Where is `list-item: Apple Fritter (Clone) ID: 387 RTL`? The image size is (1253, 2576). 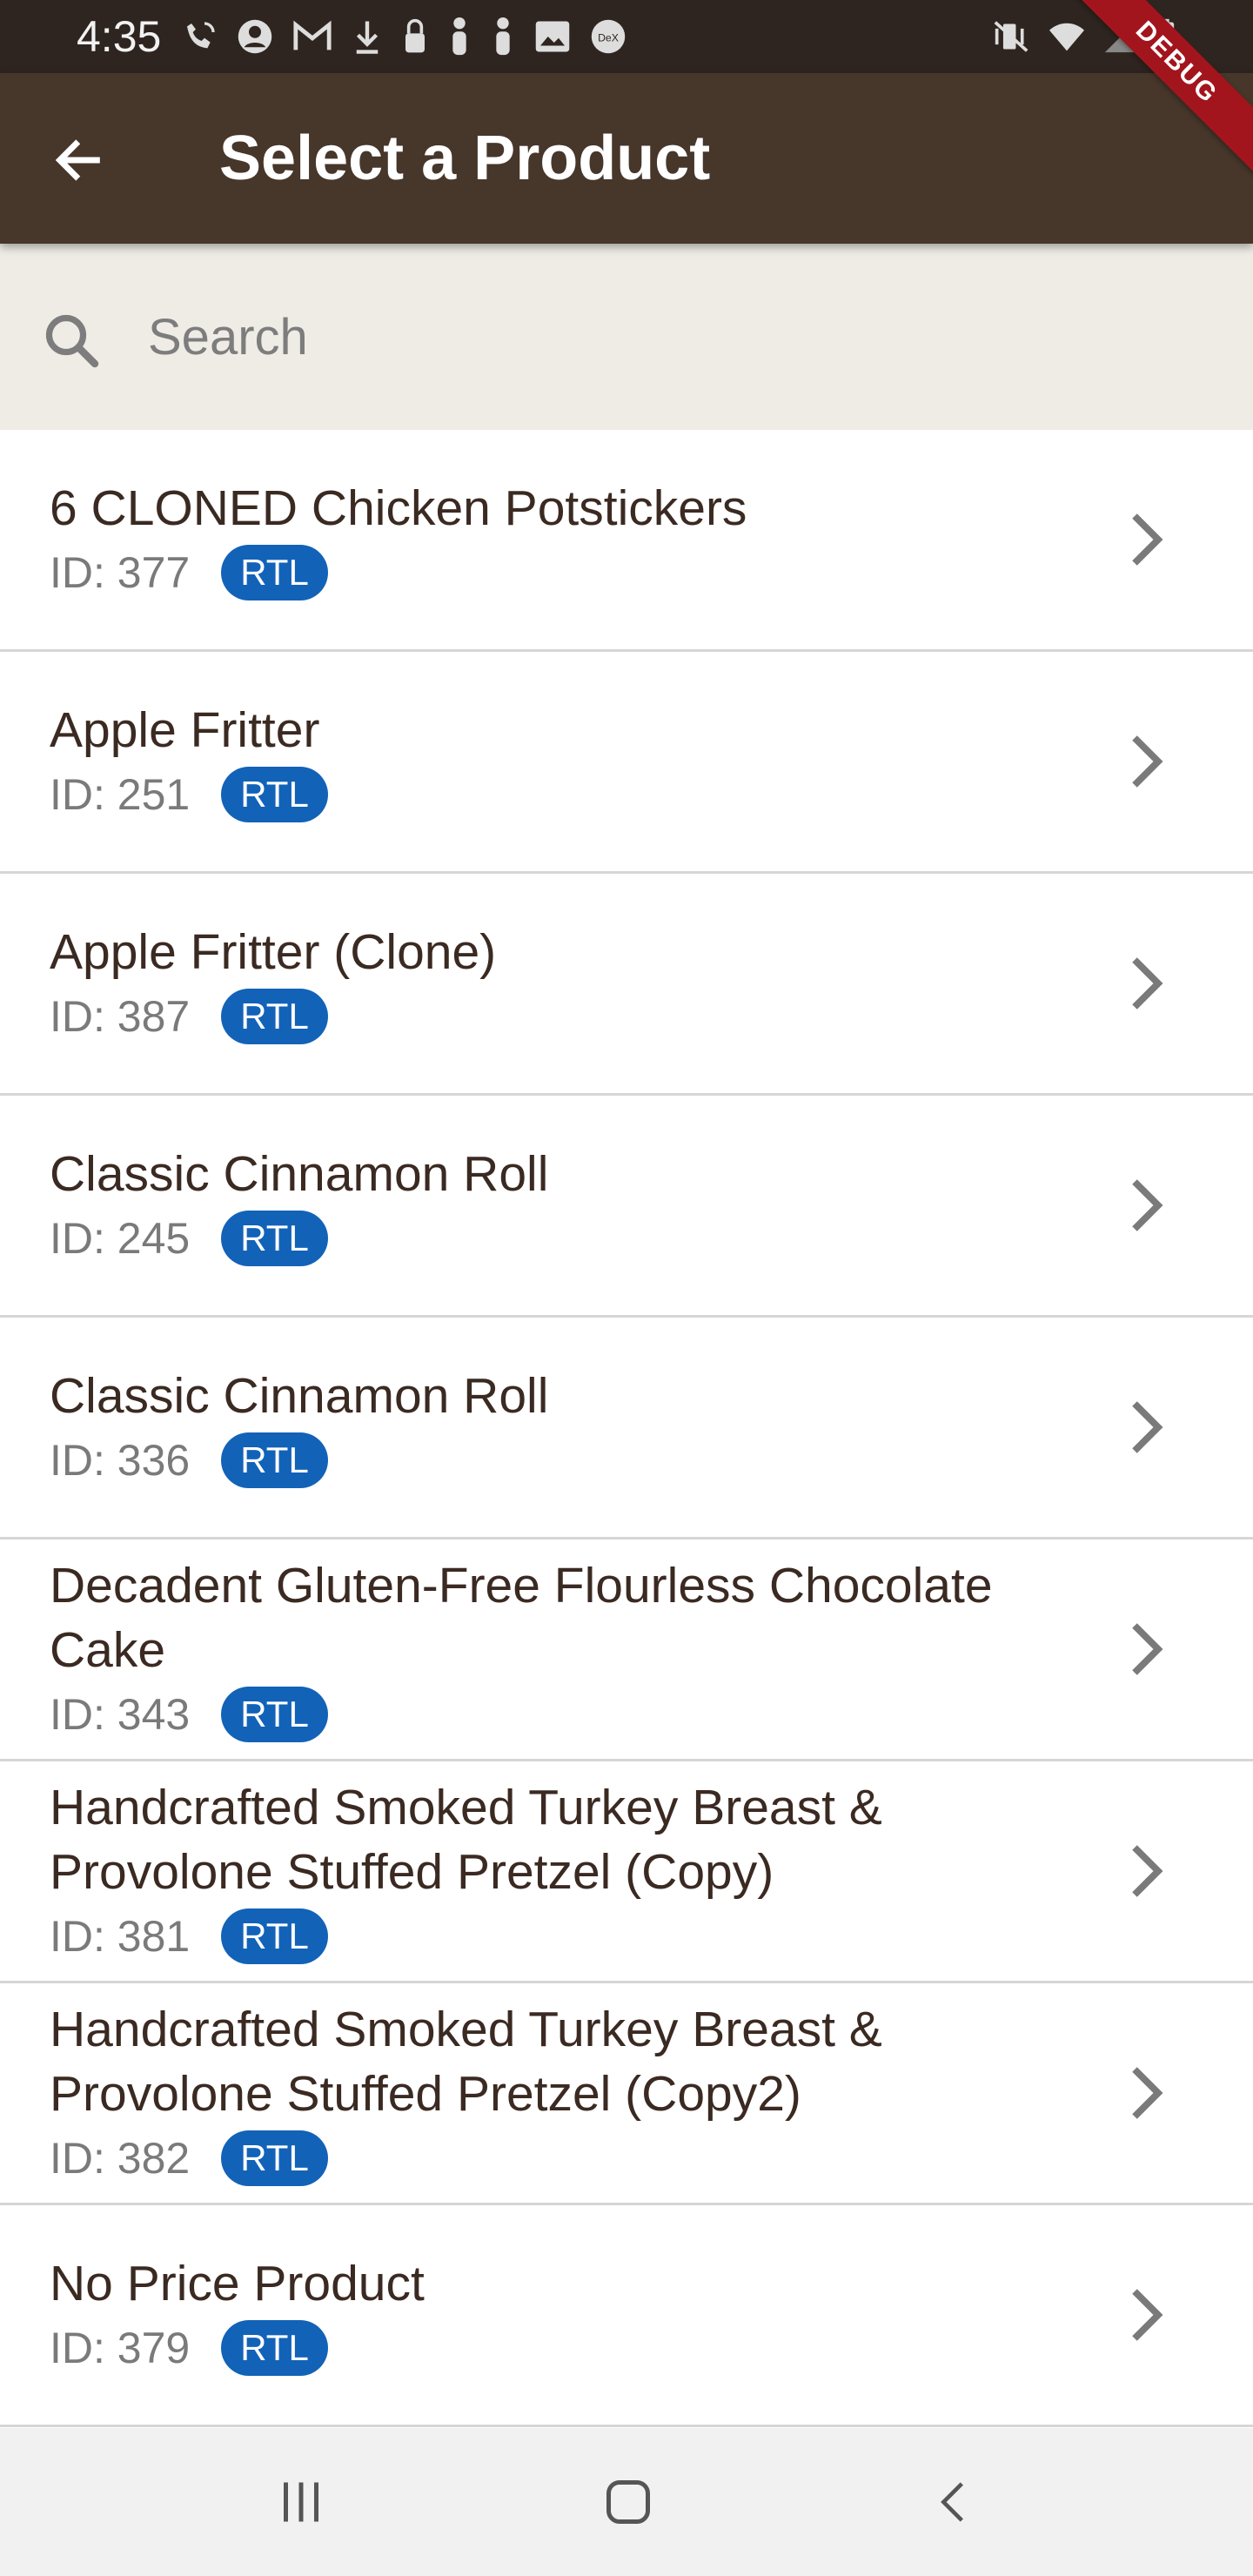 list-item: Apple Fritter (Clone) ID: 387 RTL is located at coordinates (626, 985).